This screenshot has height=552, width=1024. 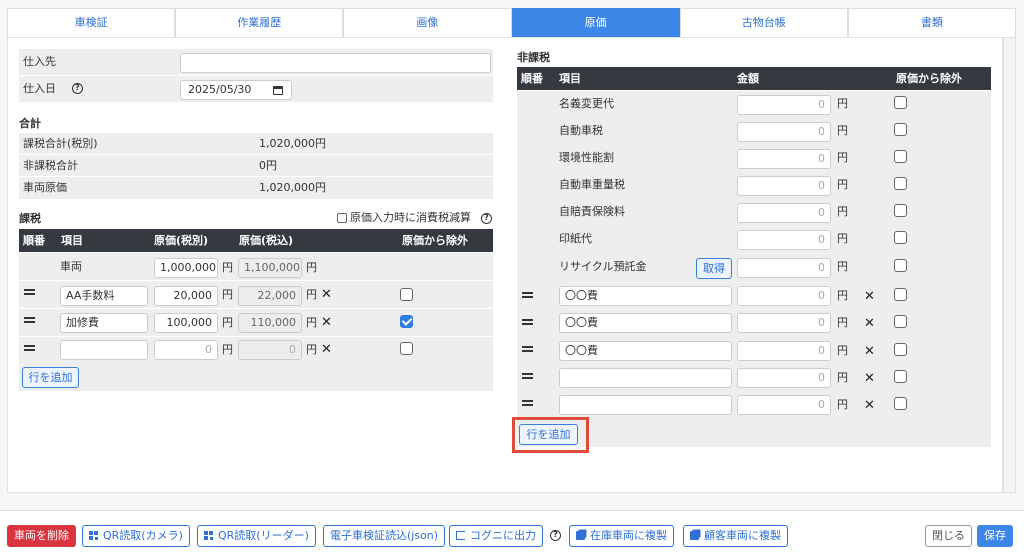 I want to click on taxable-add-row-button: 行を追加, so click(x=50, y=377).